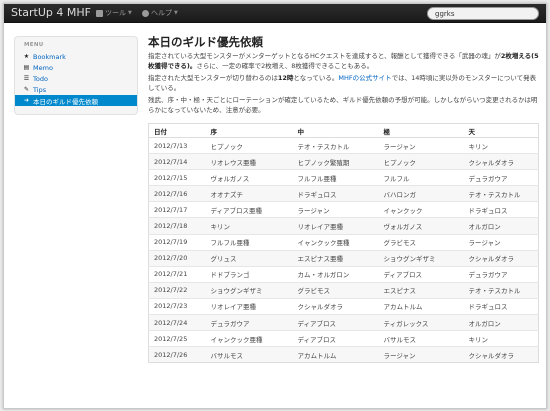 Image resolution: width=550 pixels, height=411 pixels. What do you see at coordinates (343, 193) in the screenshot?
I see `table-row: 2012/7/16 オオナズチ ドラギュロス バハロンガ テオ・テスカトル` at bounding box center [343, 193].